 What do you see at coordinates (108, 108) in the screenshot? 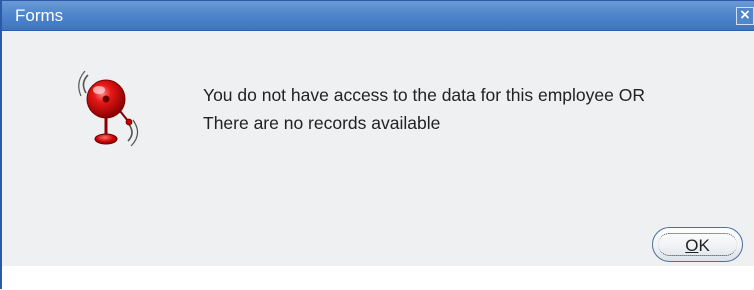
I see `alarm-bell-icon` at bounding box center [108, 108].